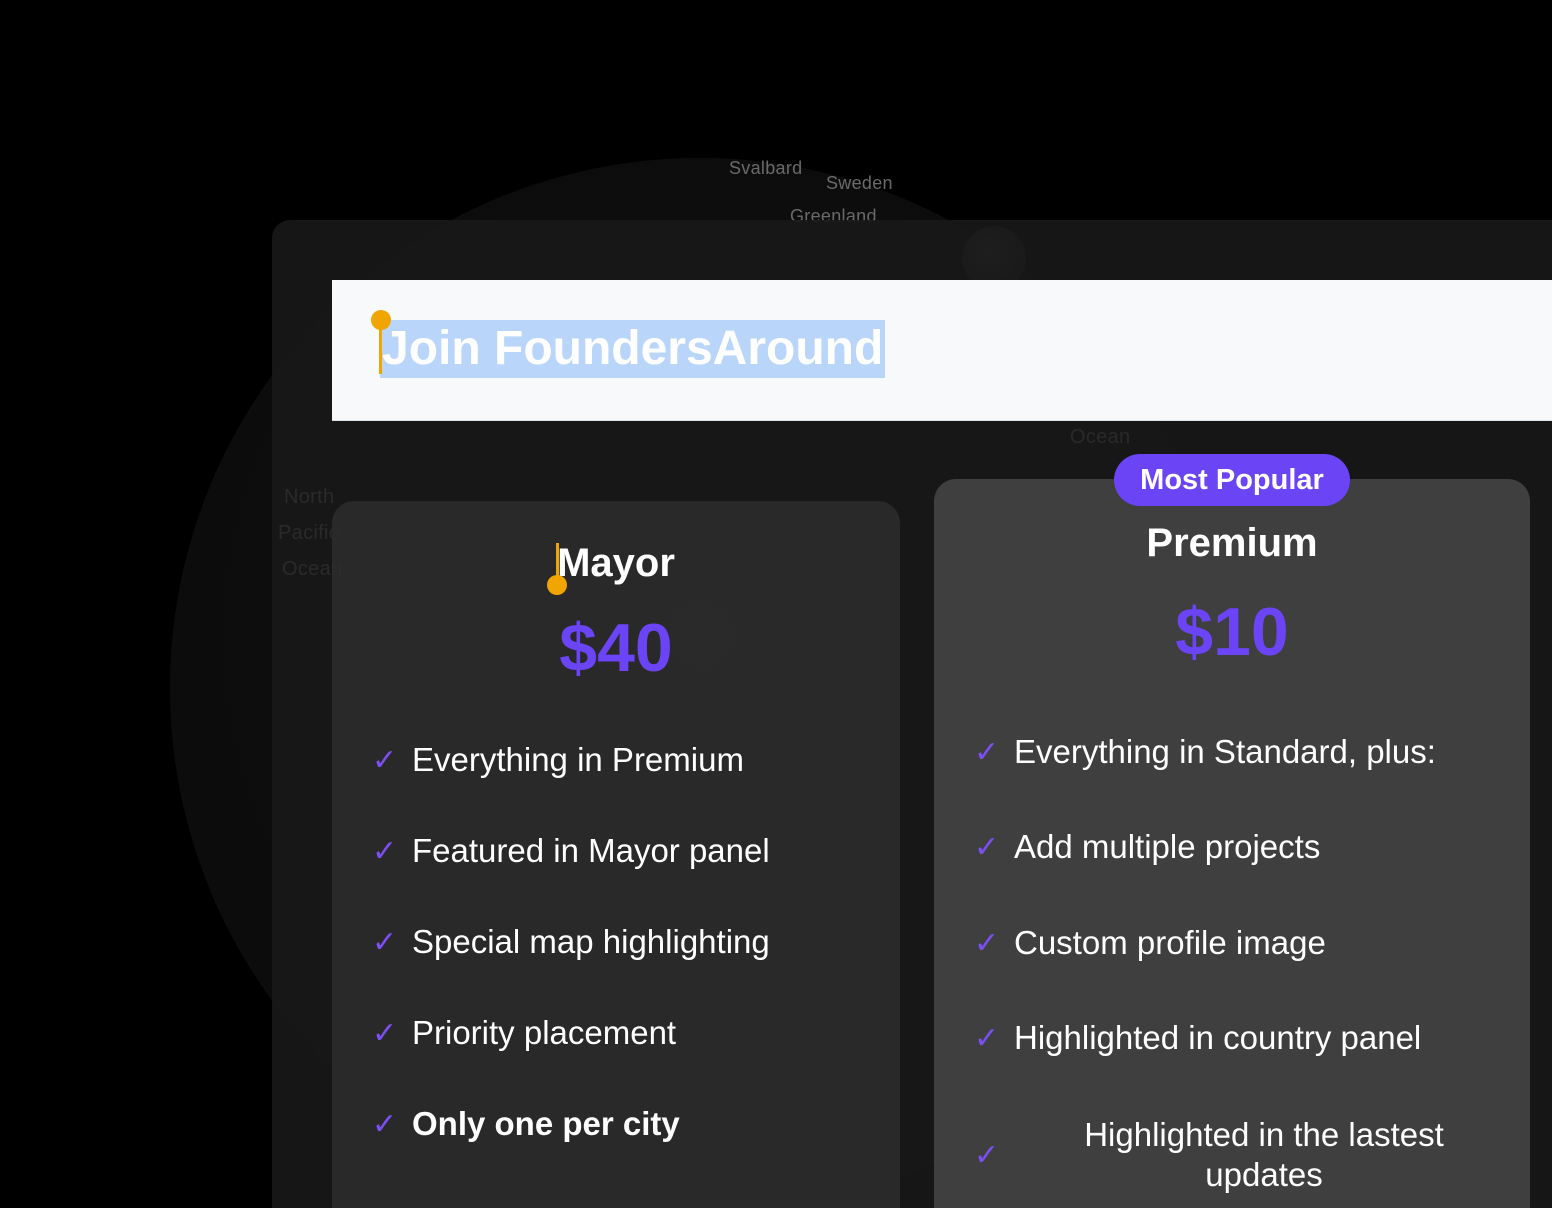  What do you see at coordinates (309, 497) in the screenshot?
I see `map-label-pacific-north: North` at bounding box center [309, 497].